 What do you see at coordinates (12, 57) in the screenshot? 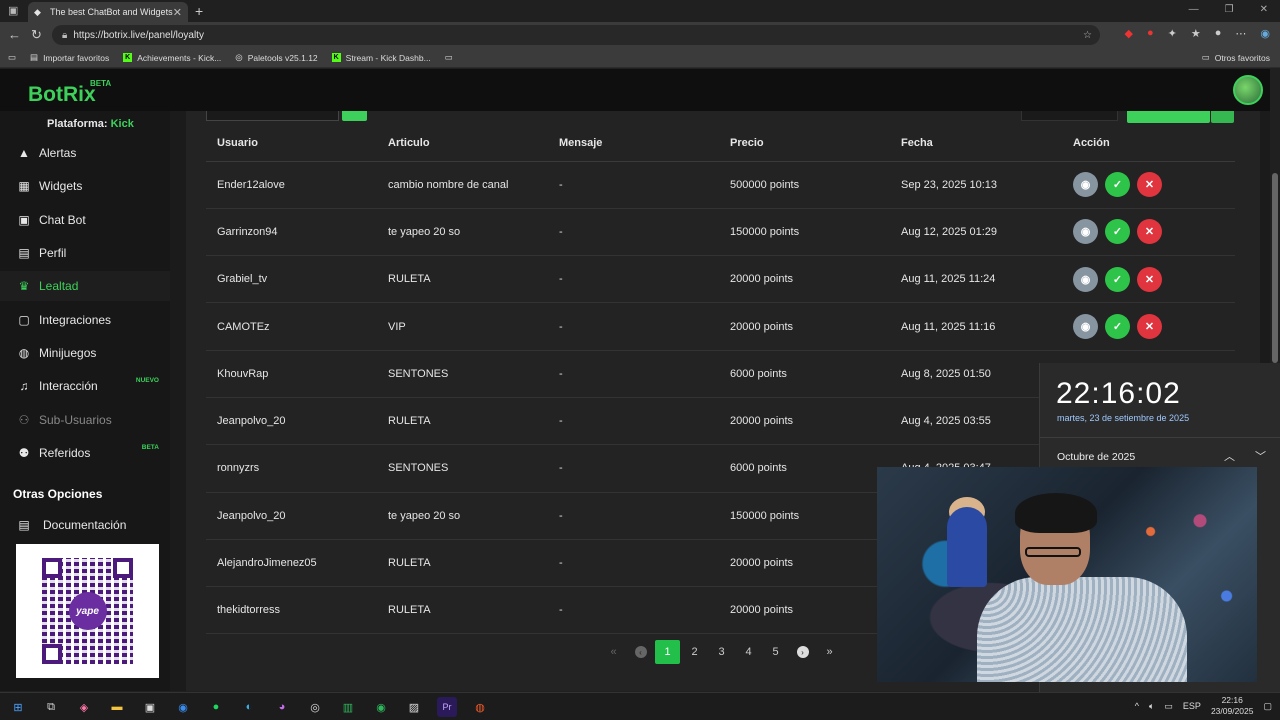
I see `bookmark-menu-icon: ▭` at bounding box center [12, 57].